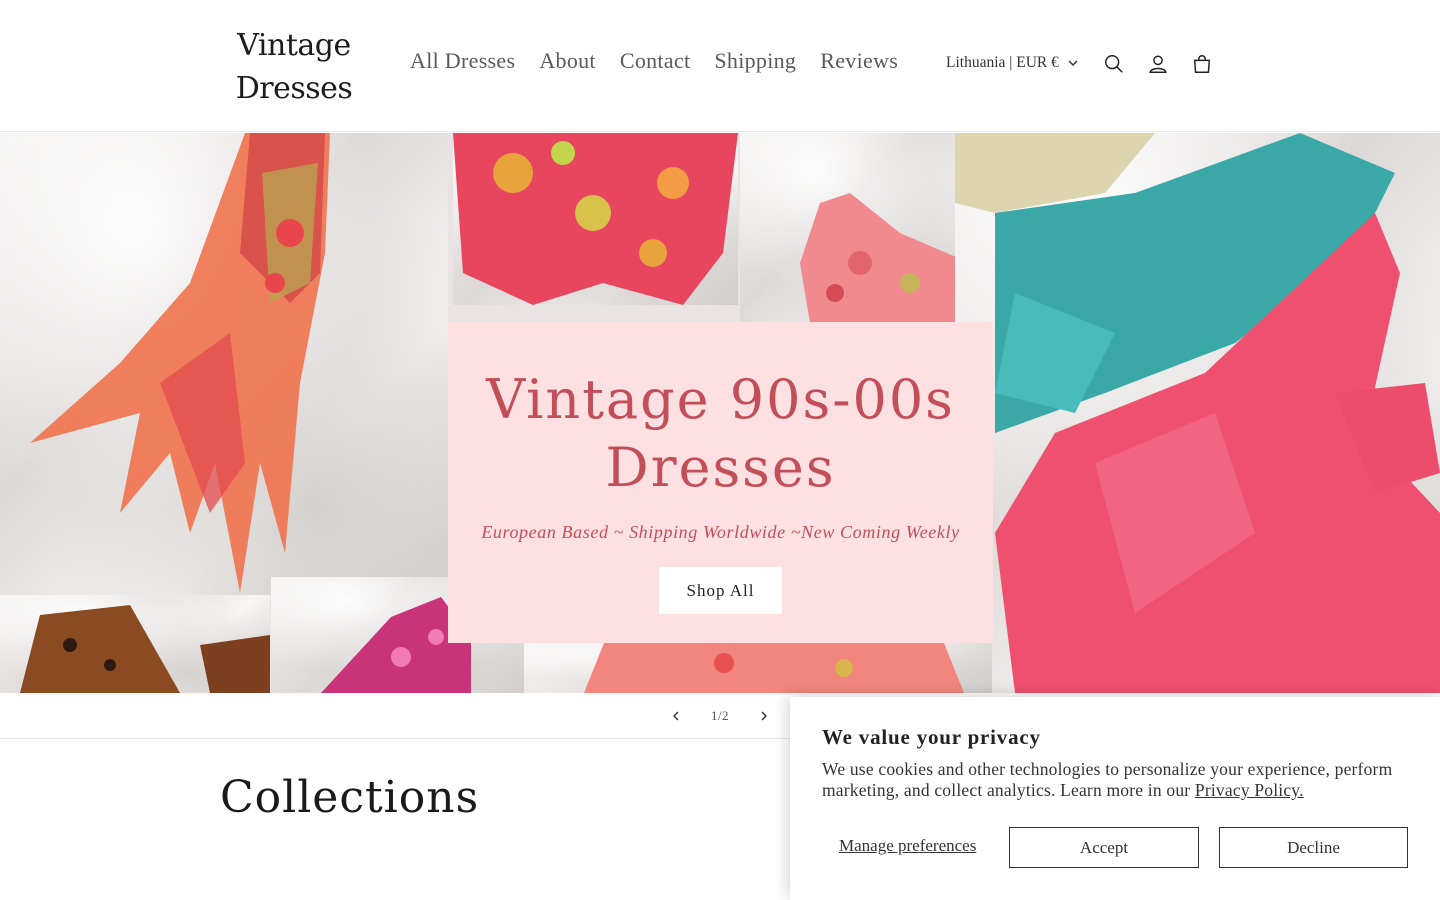  I want to click on chevron-down-icon, so click(1073, 63).